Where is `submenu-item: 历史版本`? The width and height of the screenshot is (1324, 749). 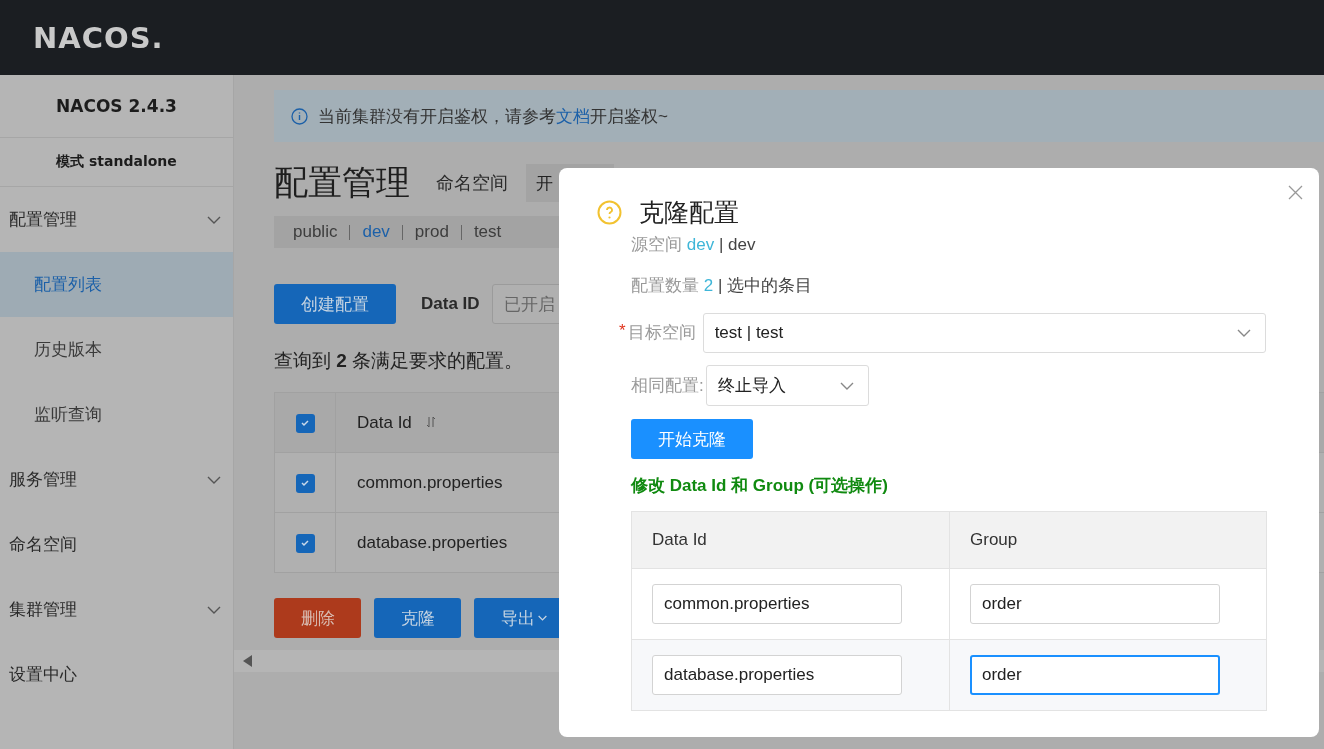
submenu-item: 历史版本 is located at coordinates (116, 349).